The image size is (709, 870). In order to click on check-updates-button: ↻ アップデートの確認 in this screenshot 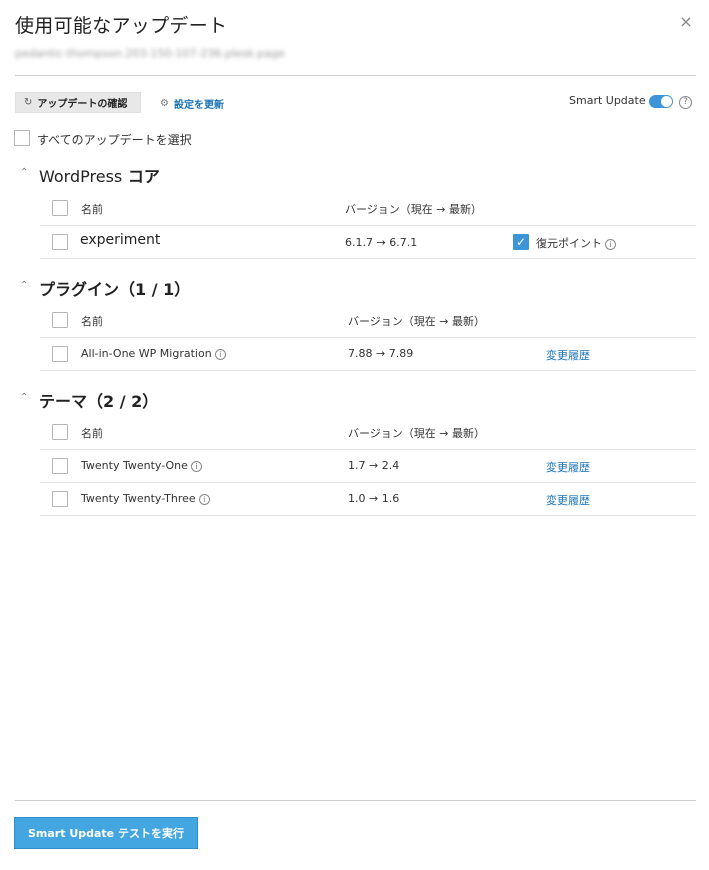, I will do `click(78, 102)`.